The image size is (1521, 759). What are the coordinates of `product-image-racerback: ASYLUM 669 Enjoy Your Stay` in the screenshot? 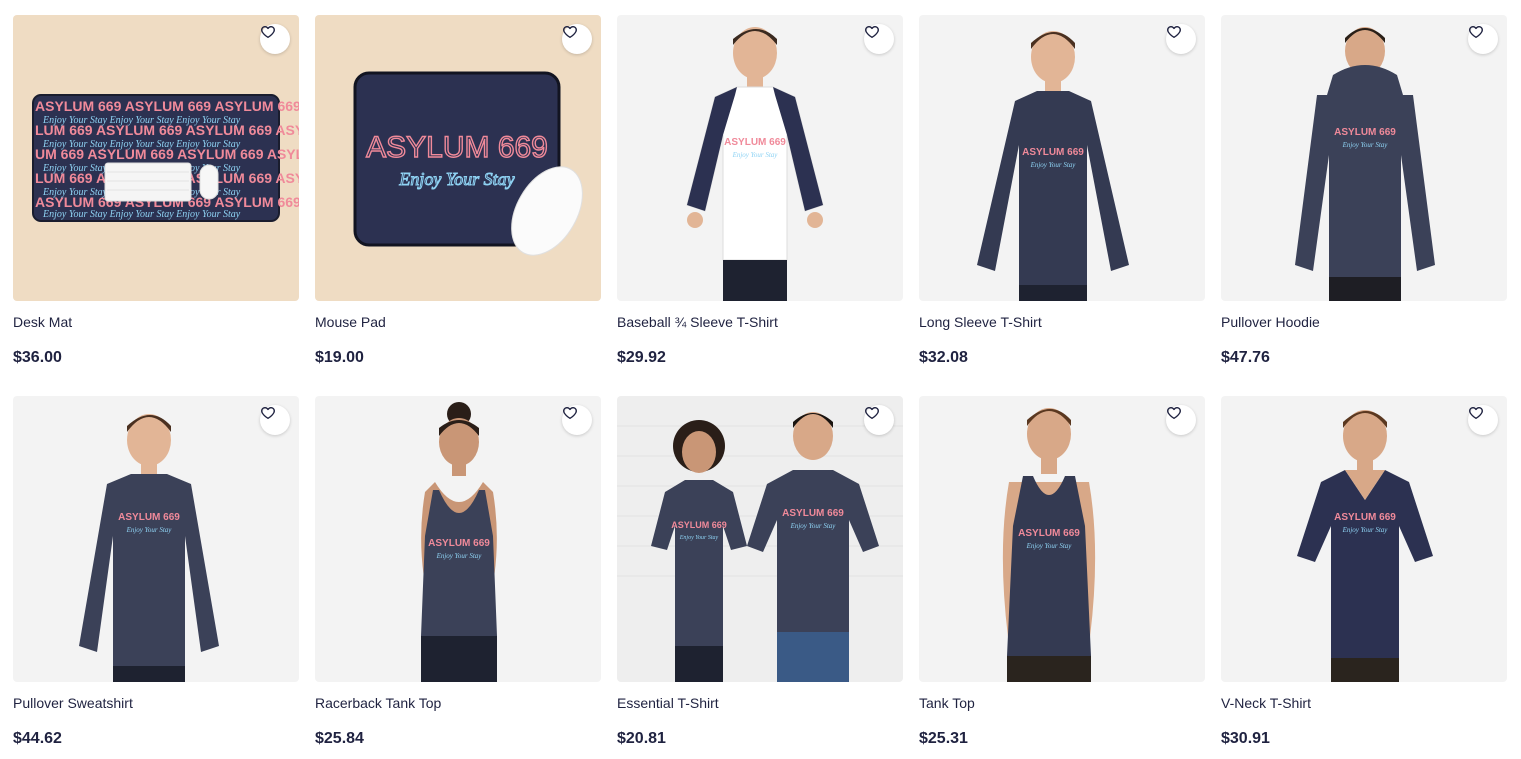 It's located at (458, 539).